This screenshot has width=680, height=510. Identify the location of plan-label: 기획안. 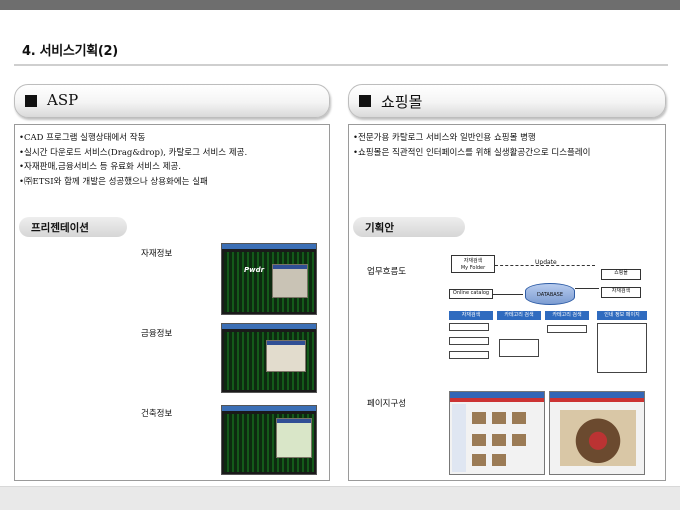
(409, 227).